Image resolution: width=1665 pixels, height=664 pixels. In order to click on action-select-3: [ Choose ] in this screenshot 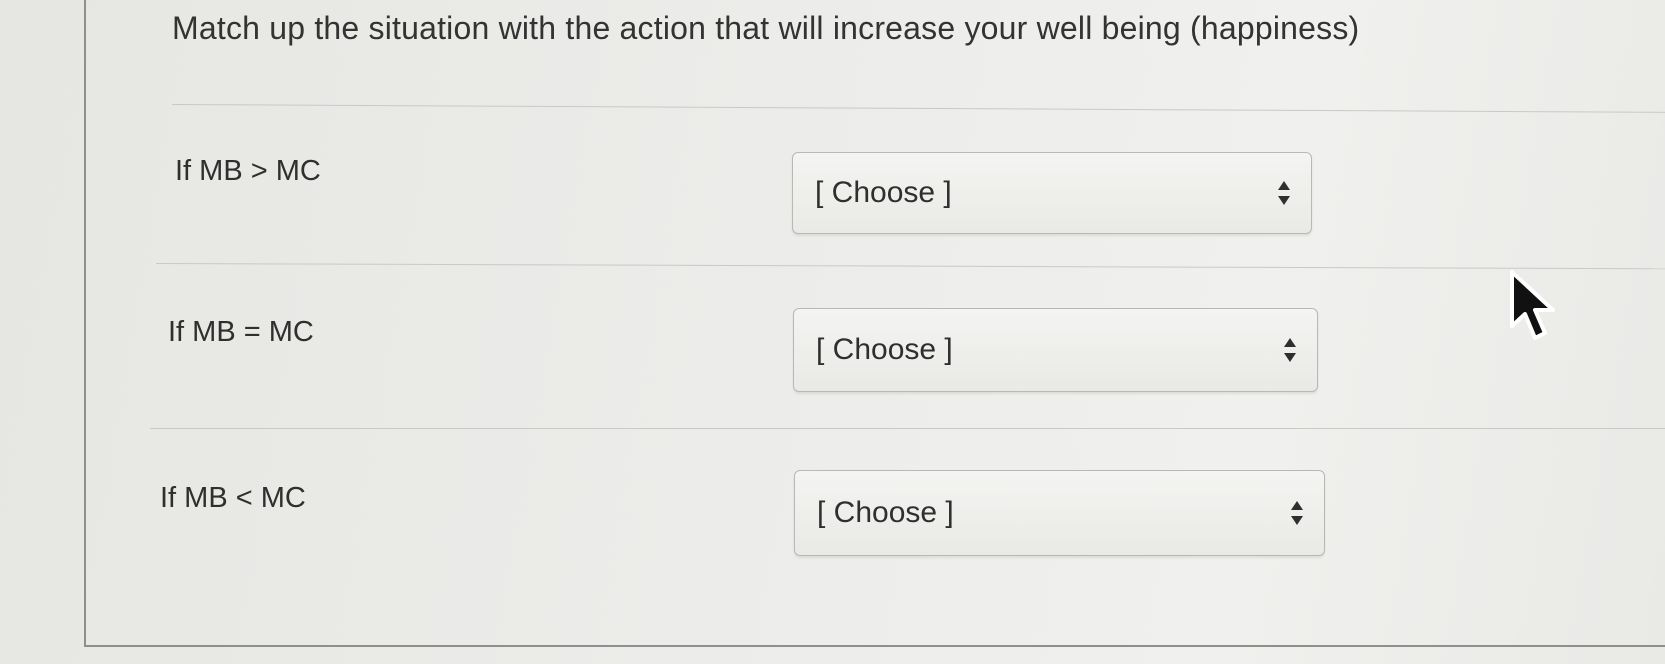, I will do `click(1059, 513)`.